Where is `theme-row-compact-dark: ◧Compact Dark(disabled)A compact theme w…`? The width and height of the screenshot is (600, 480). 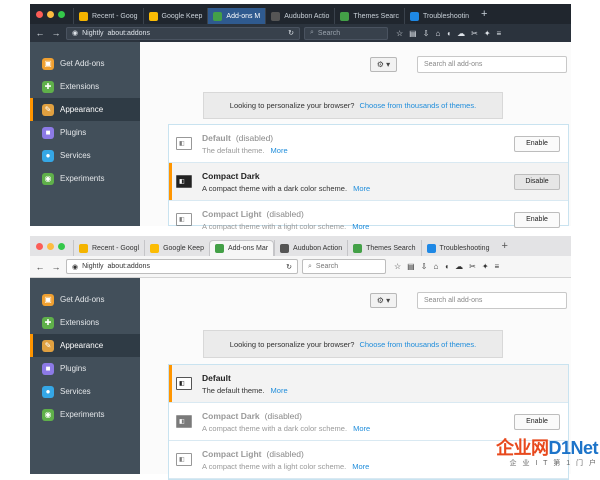 theme-row-compact-dark: ◧Compact Dark(disabled)A compact theme w… is located at coordinates (368, 422).